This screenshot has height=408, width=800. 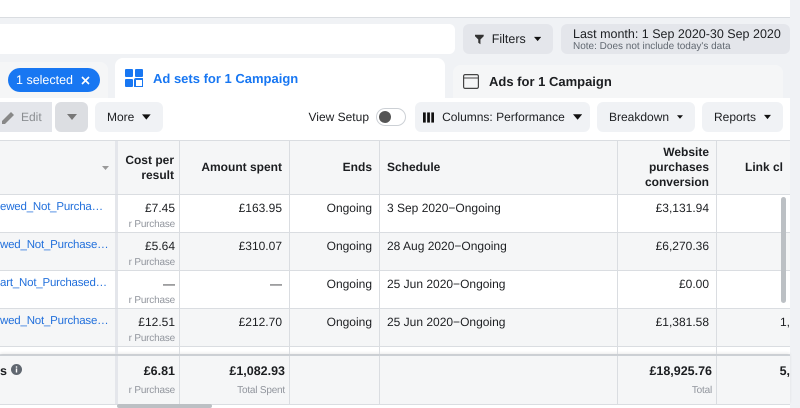 What do you see at coordinates (646, 117) in the screenshot?
I see `breakdown-button: Breakdown` at bounding box center [646, 117].